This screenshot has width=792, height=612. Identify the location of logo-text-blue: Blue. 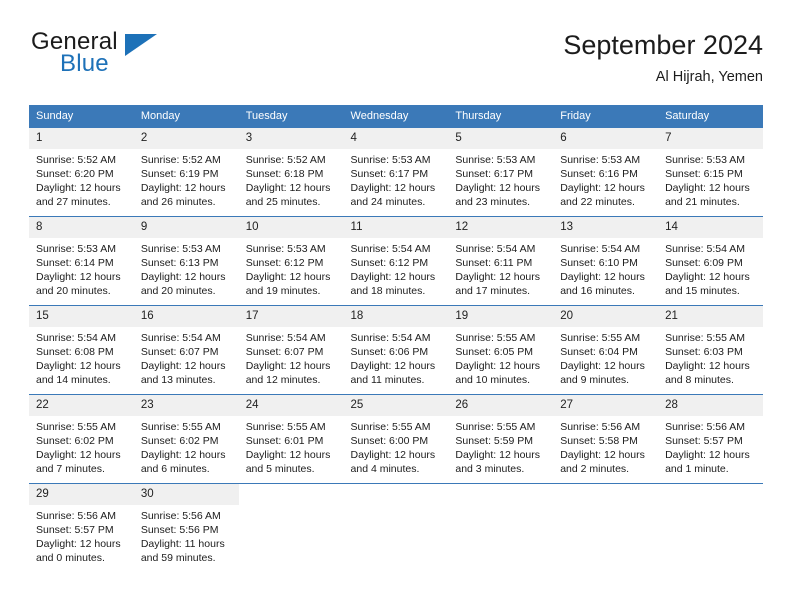
(84, 63).